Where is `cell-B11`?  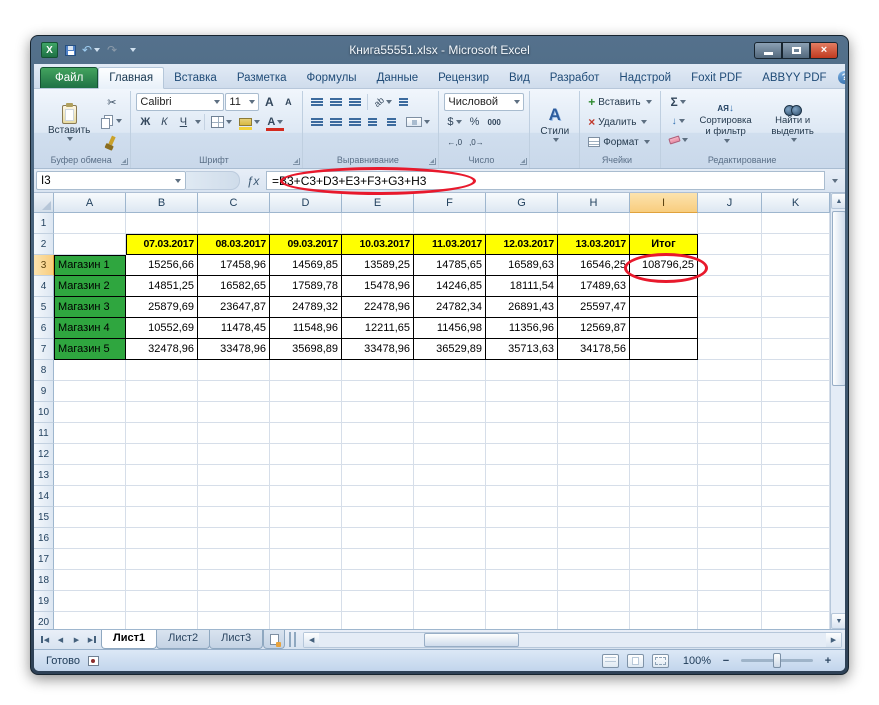 cell-B11 is located at coordinates (162, 433).